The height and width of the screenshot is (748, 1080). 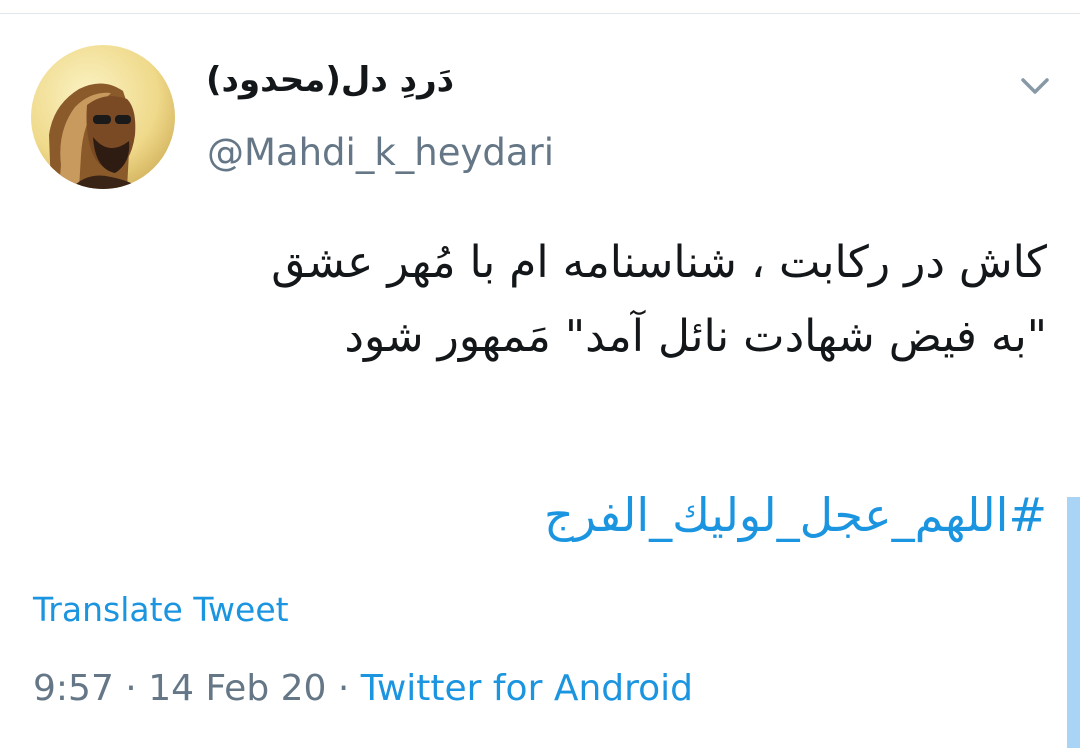 What do you see at coordinates (161, 609) in the screenshot?
I see `translate-tweet-link: Translate Tweet` at bounding box center [161, 609].